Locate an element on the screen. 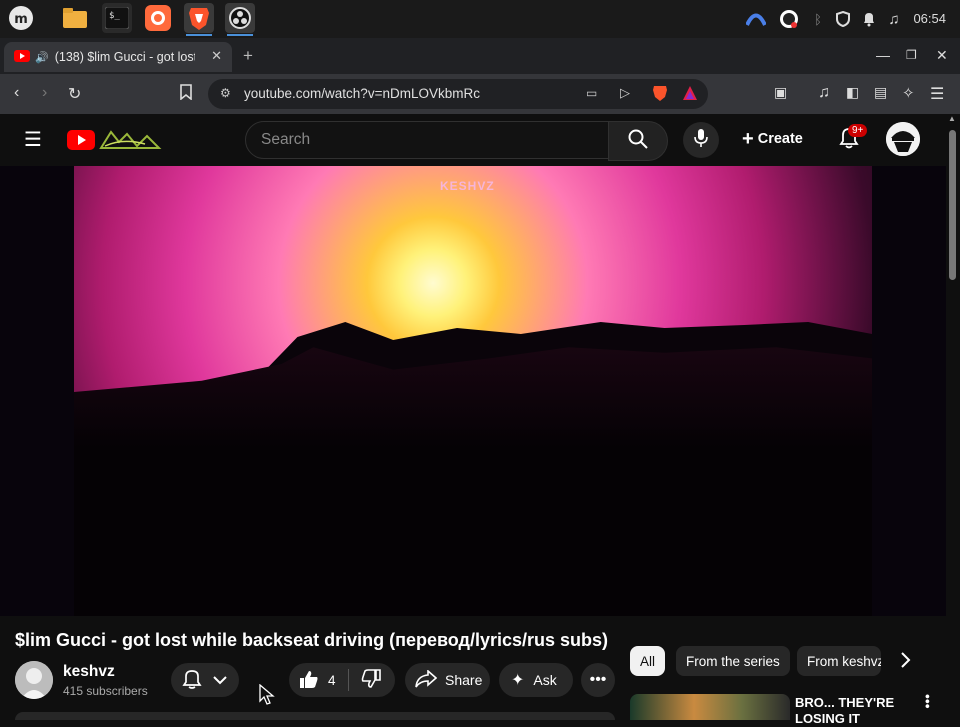 Image resolution: width=960 pixels, height=727 pixels. channel-name: keshvz is located at coordinates (89, 672).